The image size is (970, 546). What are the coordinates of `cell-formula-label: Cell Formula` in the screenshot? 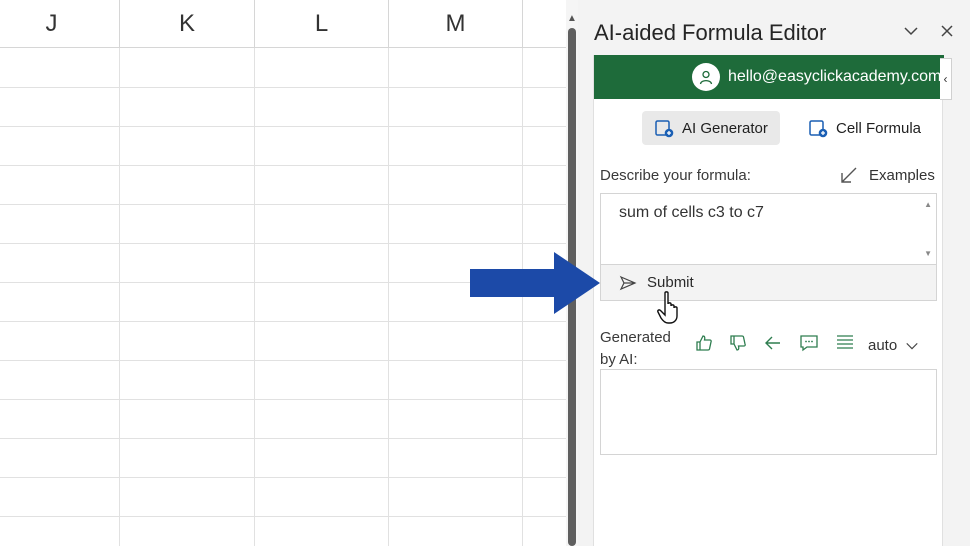 It's located at (879, 128).